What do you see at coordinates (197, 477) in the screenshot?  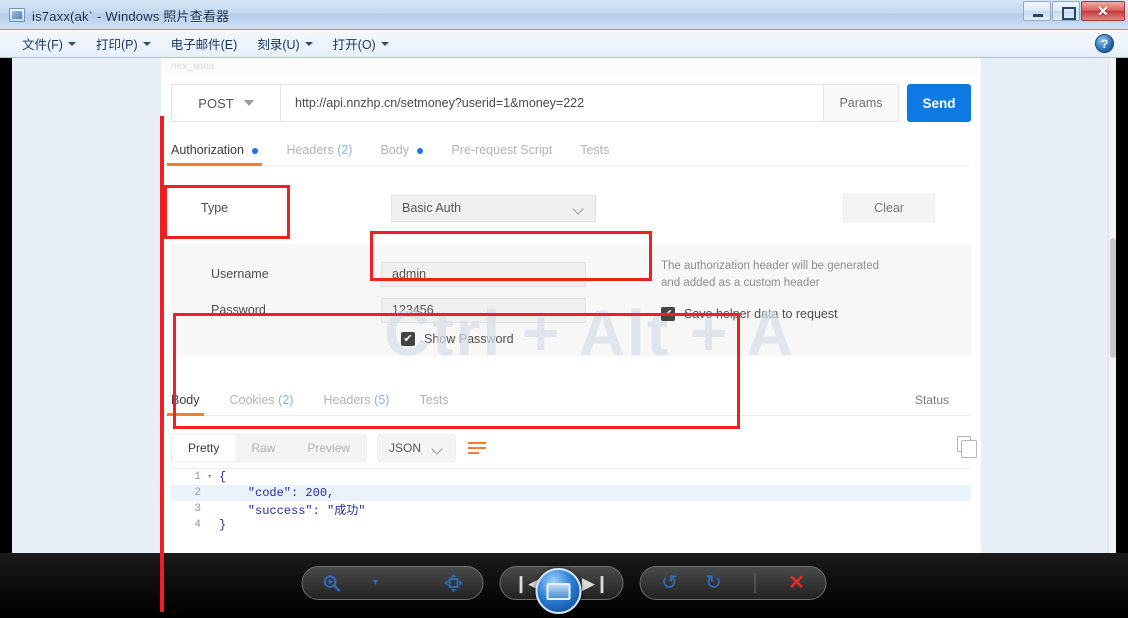 I see `line-number: 1` at bounding box center [197, 477].